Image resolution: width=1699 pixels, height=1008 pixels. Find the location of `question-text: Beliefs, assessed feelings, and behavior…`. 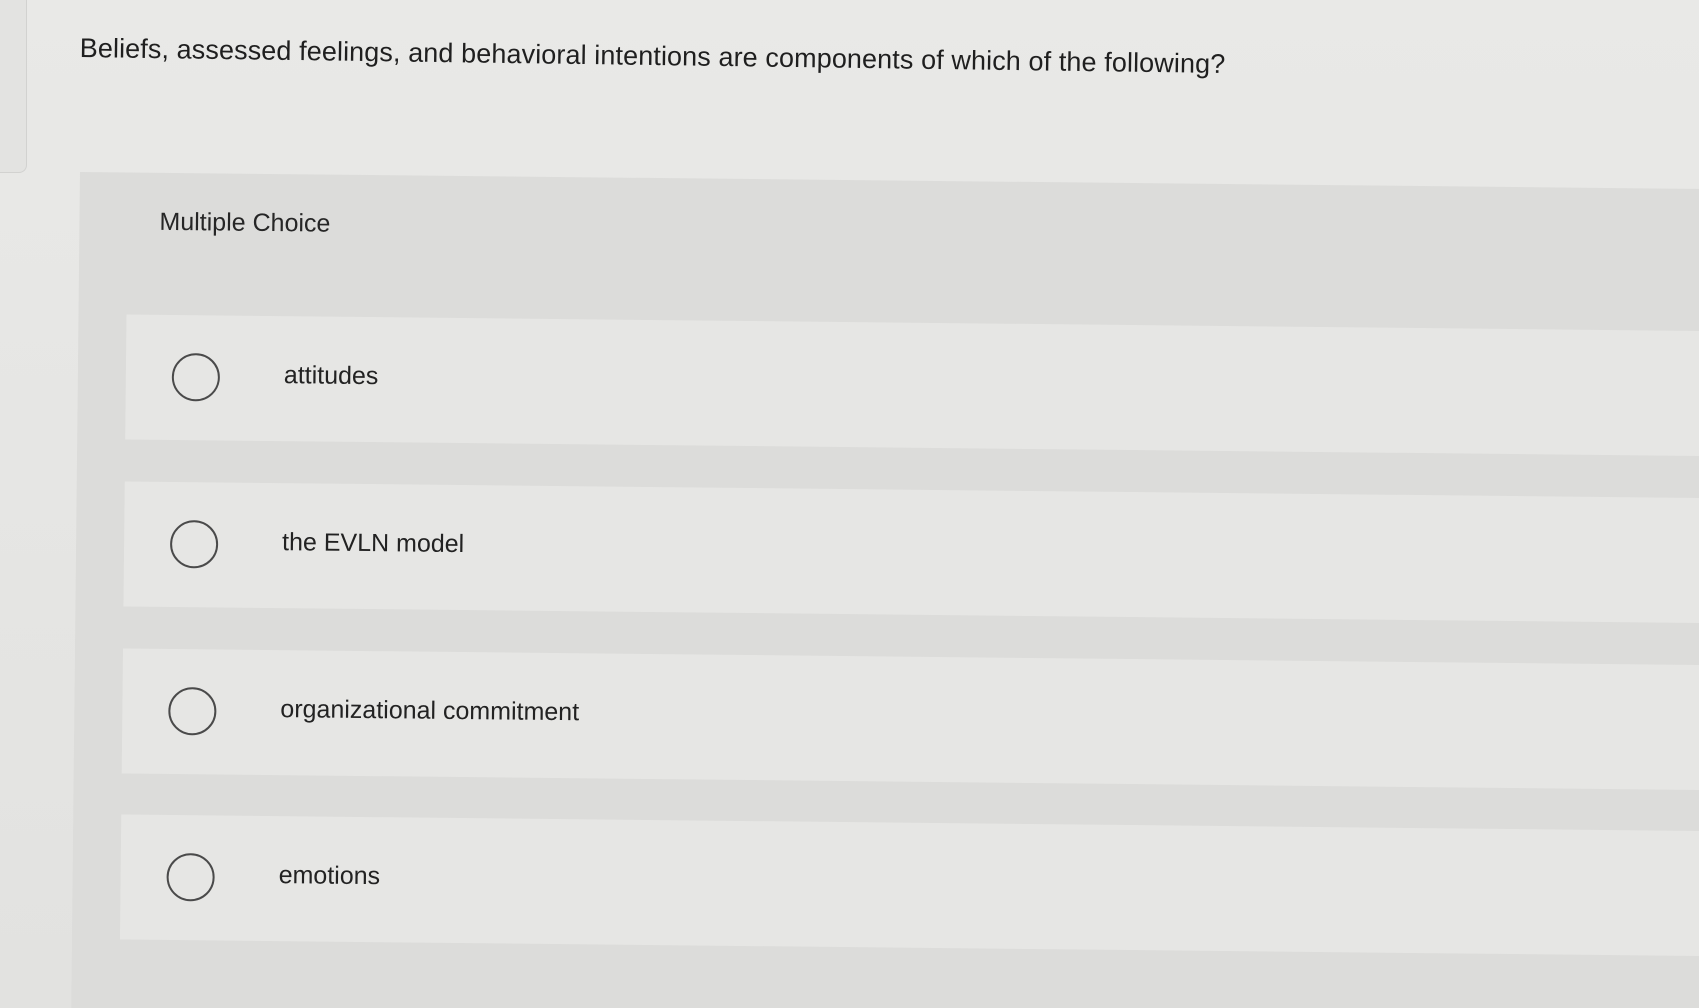

question-text: Beliefs, assessed feelings, and behavior… is located at coordinates (652, 55).